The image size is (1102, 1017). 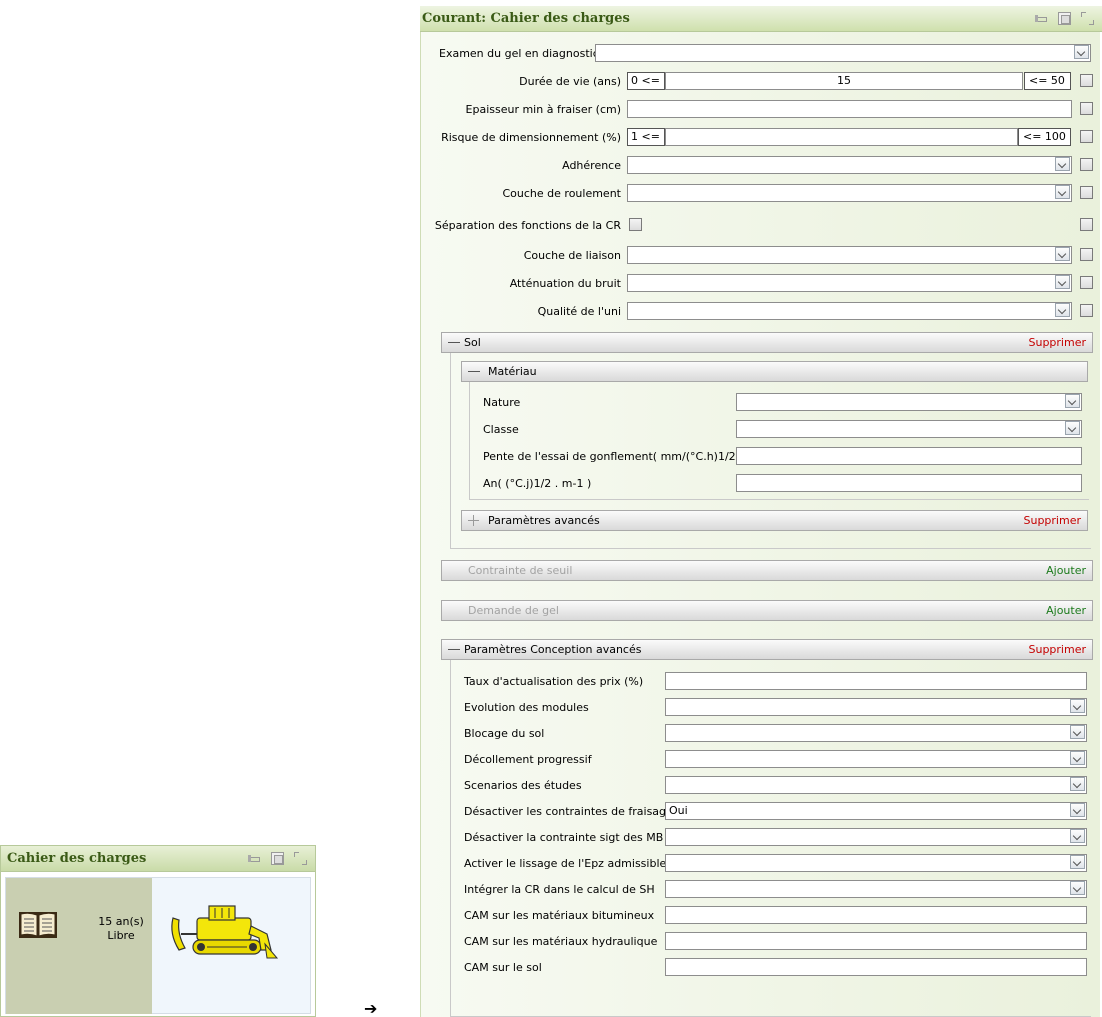 I want to click on lissage-select, so click(x=876, y=863).